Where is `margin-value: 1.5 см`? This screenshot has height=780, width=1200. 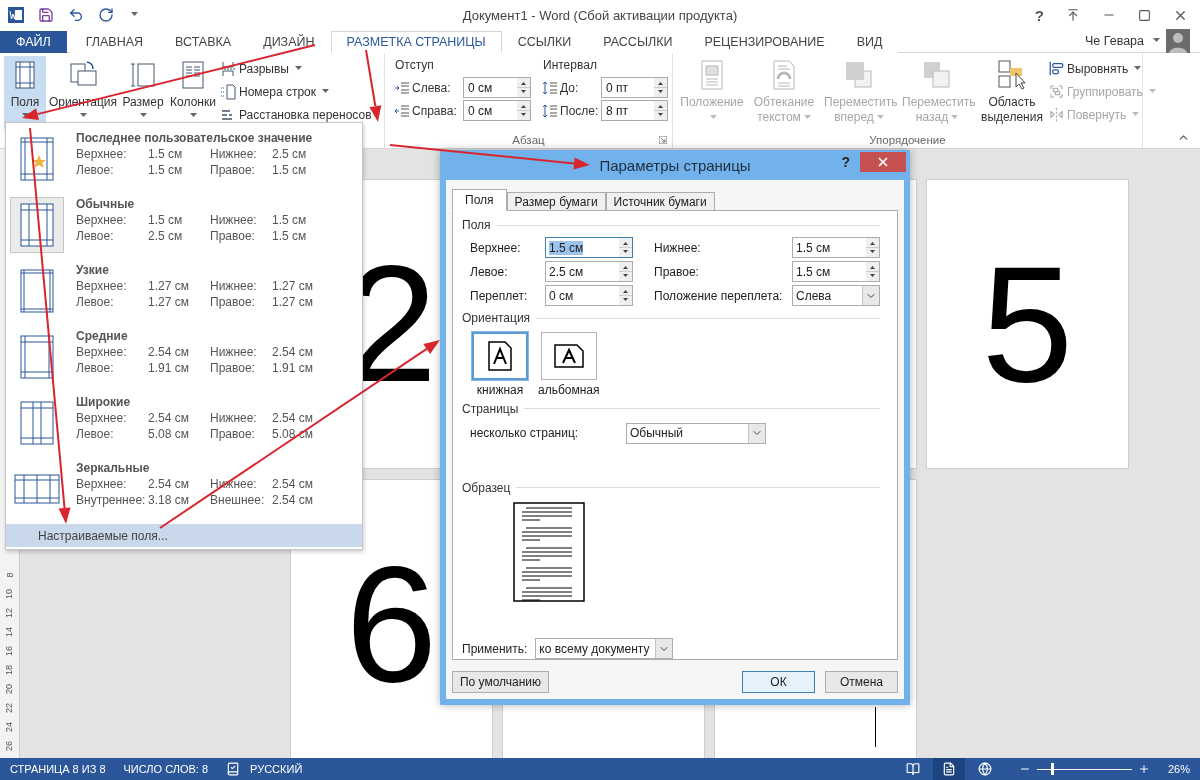
margin-value: 1.5 см is located at coordinates (166, 155).